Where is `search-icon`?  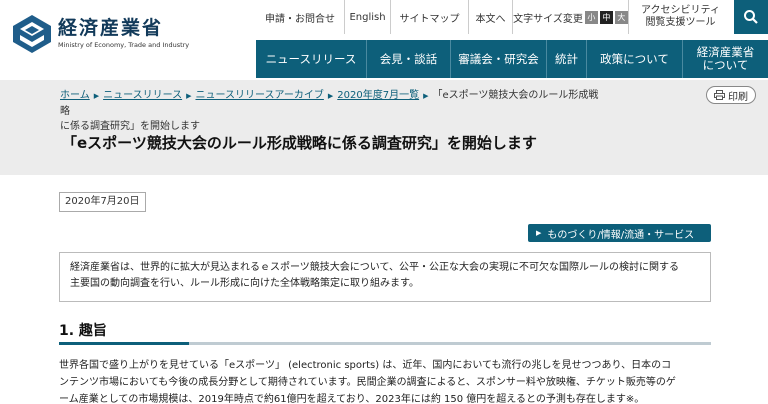 search-icon is located at coordinates (751, 17).